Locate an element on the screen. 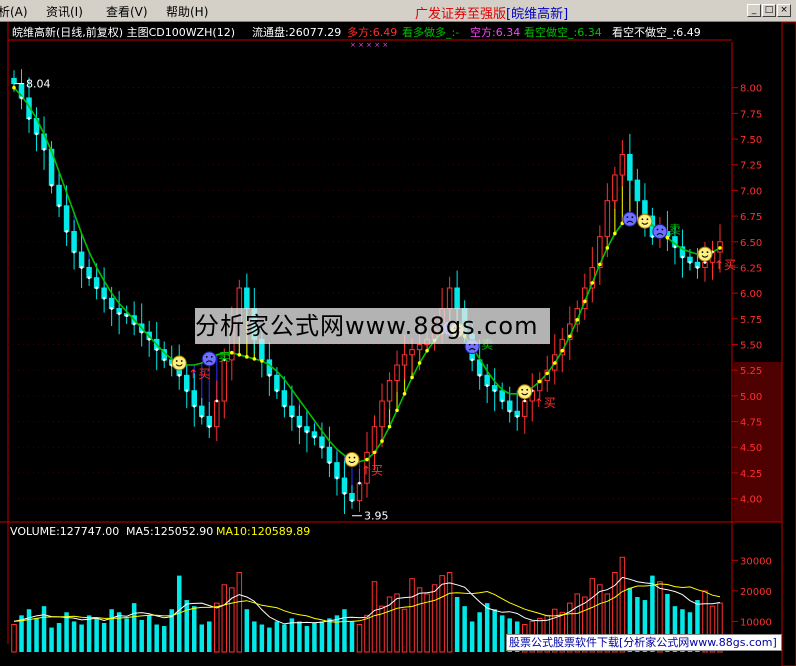 This screenshot has height=666, width=796. watermark-text: 分析家公式网www.88gs.com is located at coordinates (367, 326).